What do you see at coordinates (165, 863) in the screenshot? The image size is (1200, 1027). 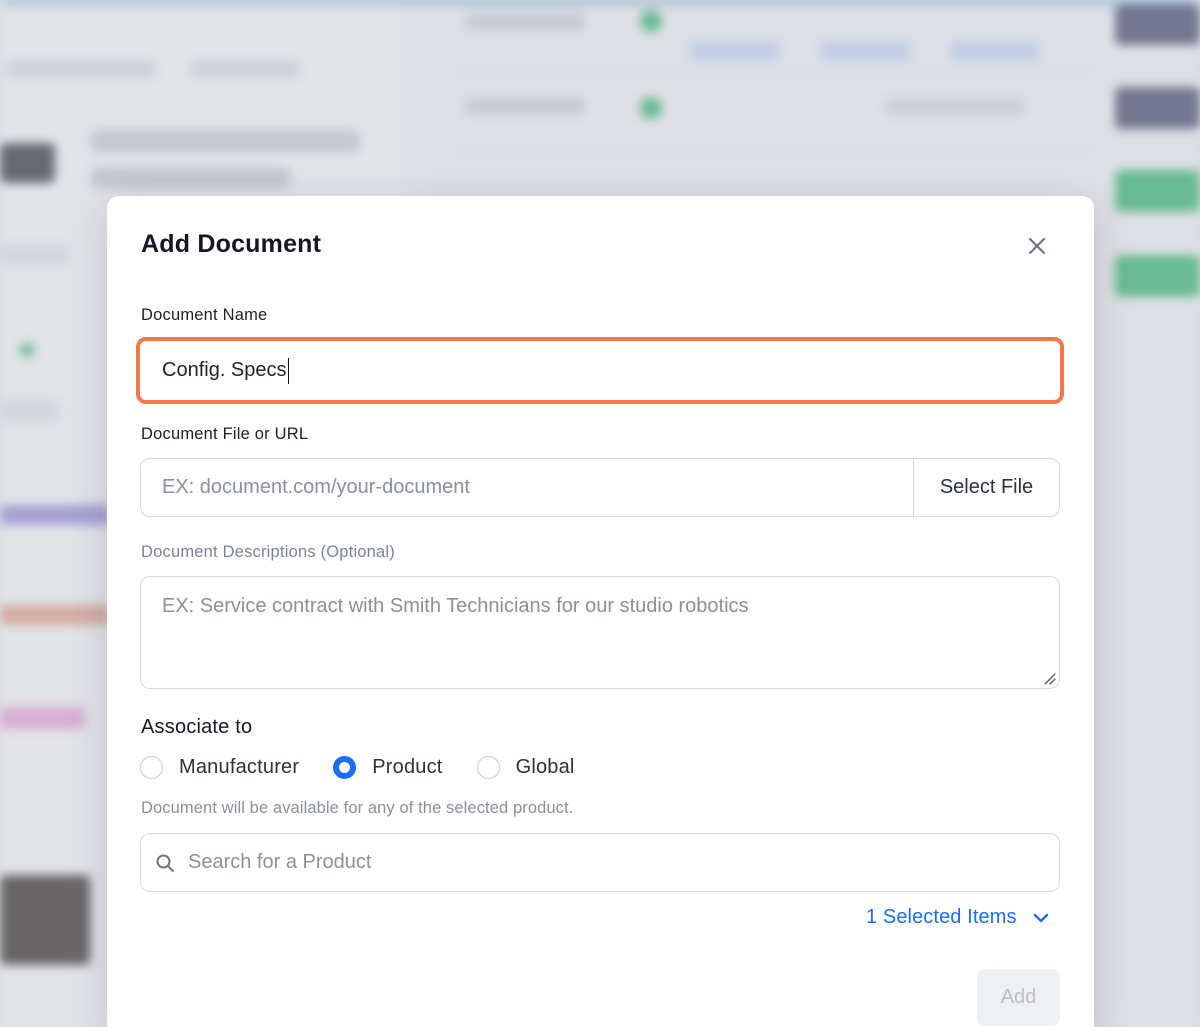 I see `search-icon` at bounding box center [165, 863].